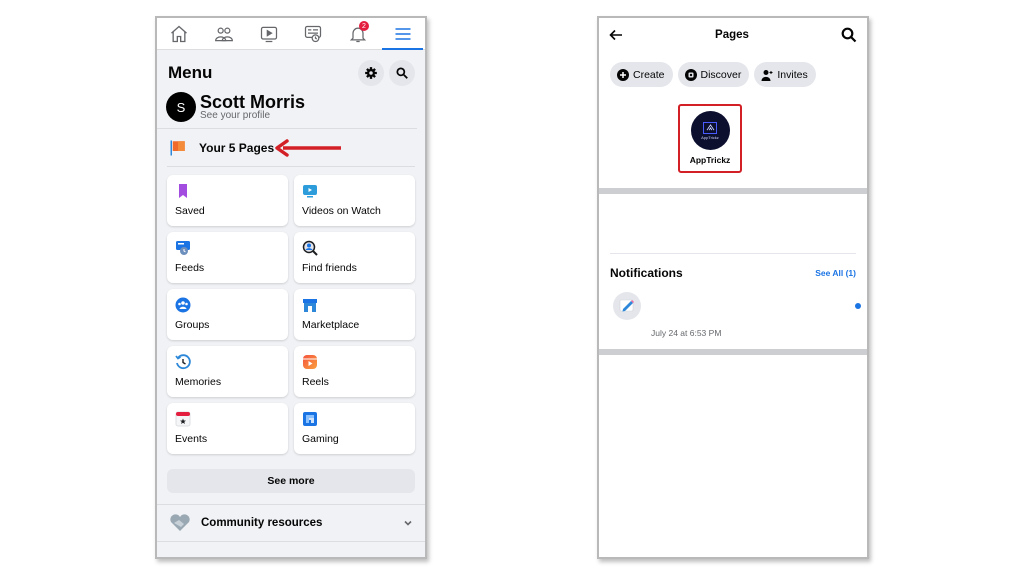 This screenshot has width=1024, height=576. I want to click on apptrickz-logo-icon, so click(710, 127).